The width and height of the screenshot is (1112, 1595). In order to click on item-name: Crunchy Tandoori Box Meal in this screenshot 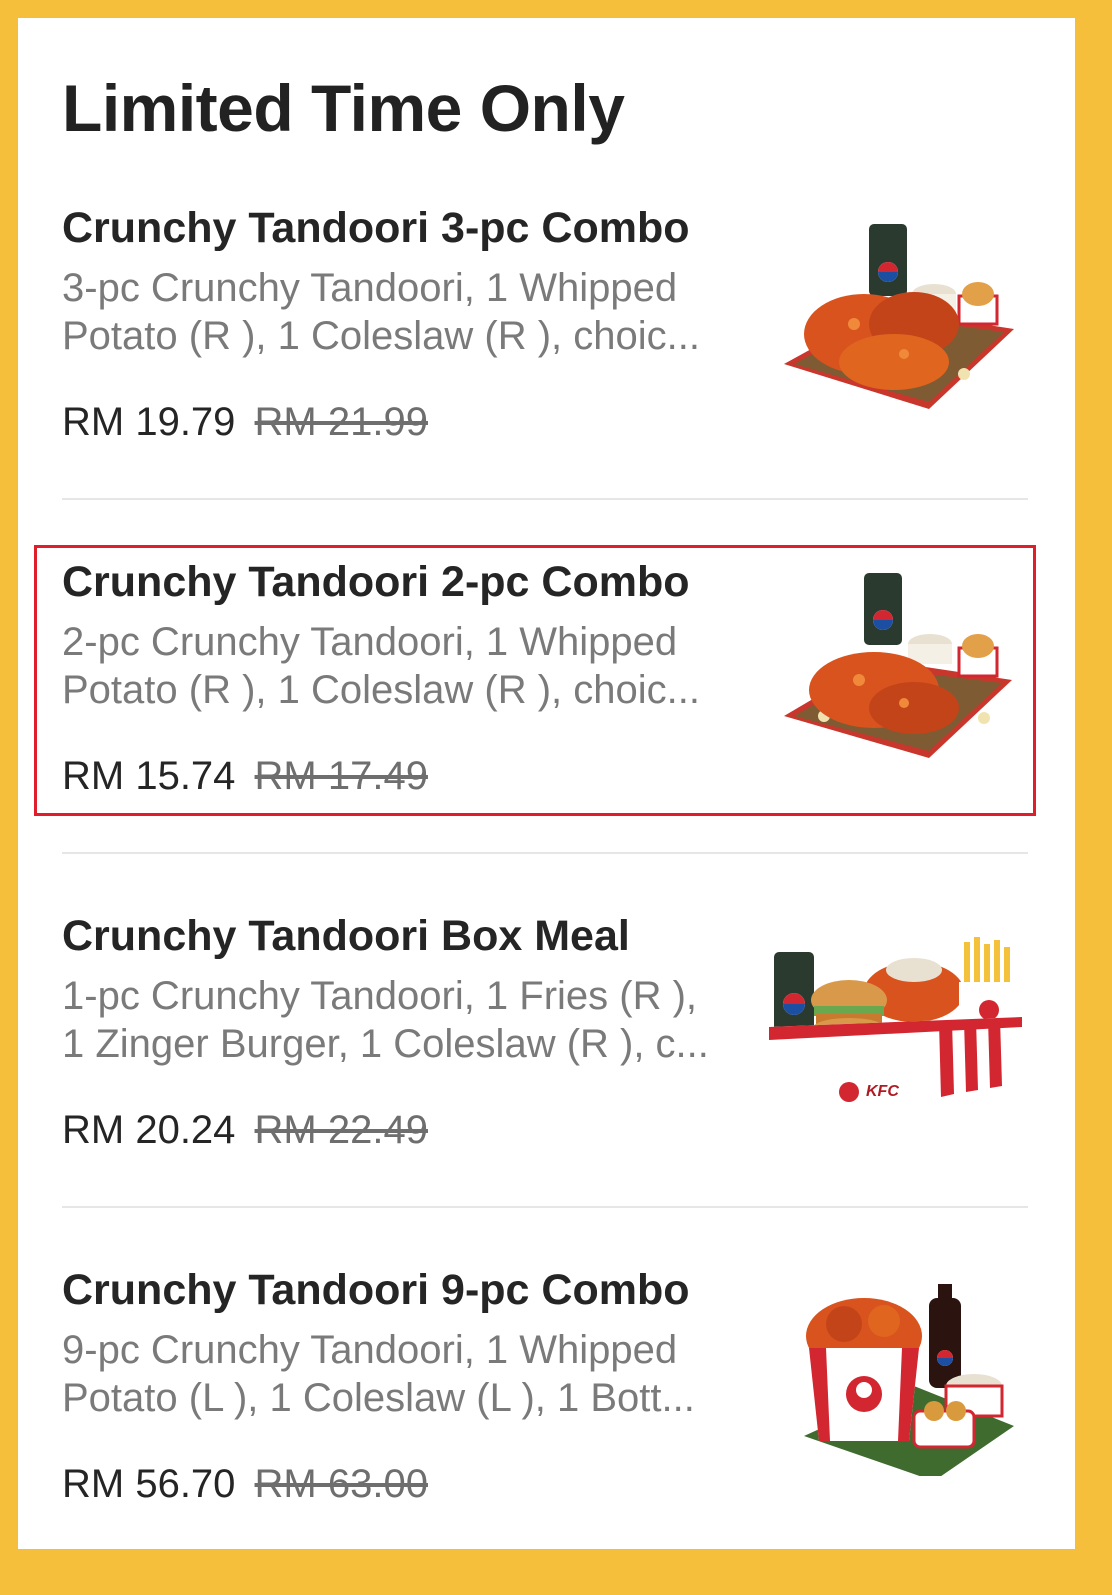, I will do `click(346, 936)`.